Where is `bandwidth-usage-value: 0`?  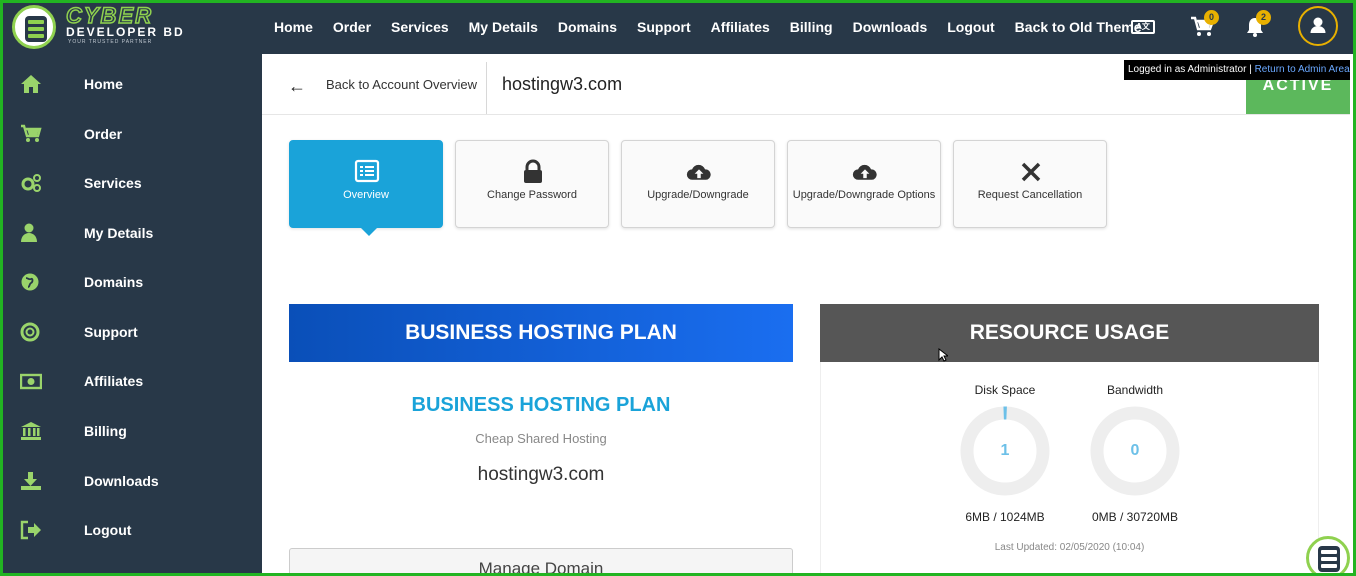 bandwidth-usage-value: 0 is located at coordinates (1135, 450).